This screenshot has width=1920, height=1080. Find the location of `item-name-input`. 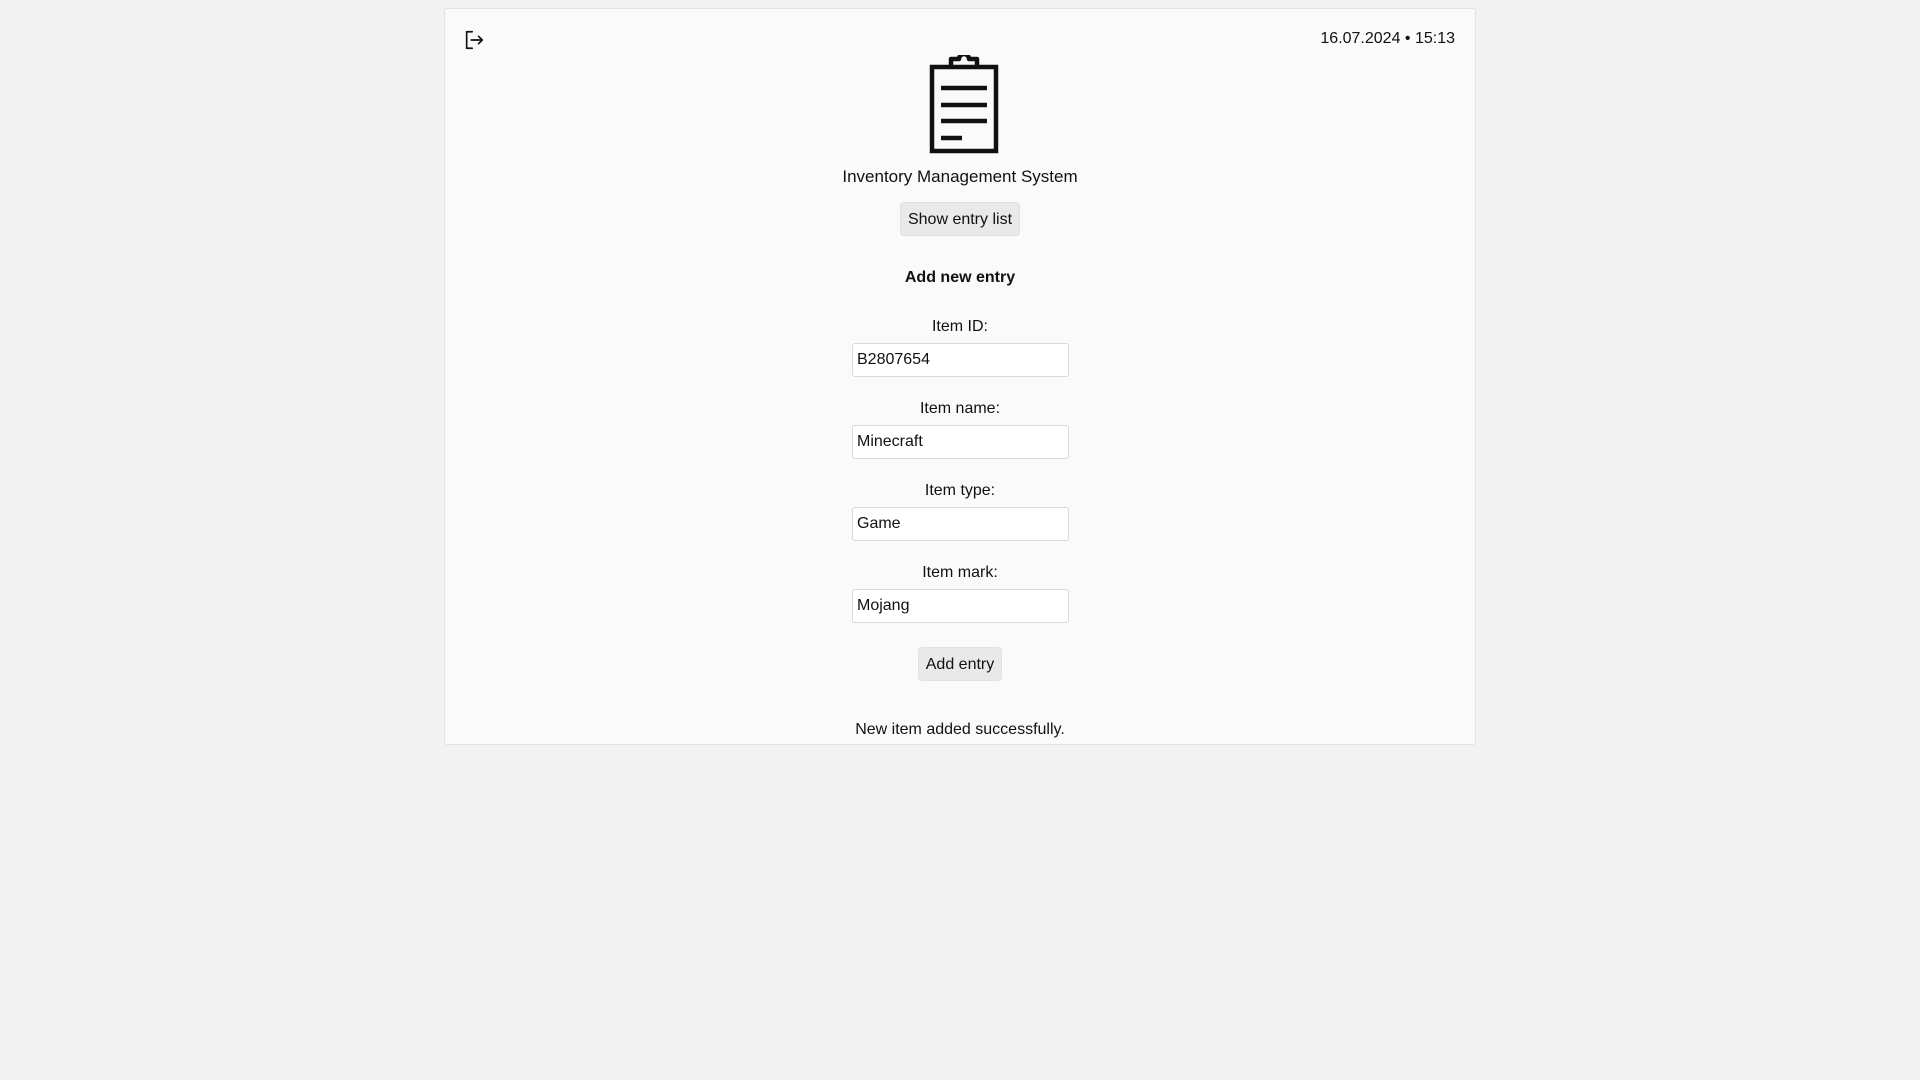

item-name-input is located at coordinates (960, 442).